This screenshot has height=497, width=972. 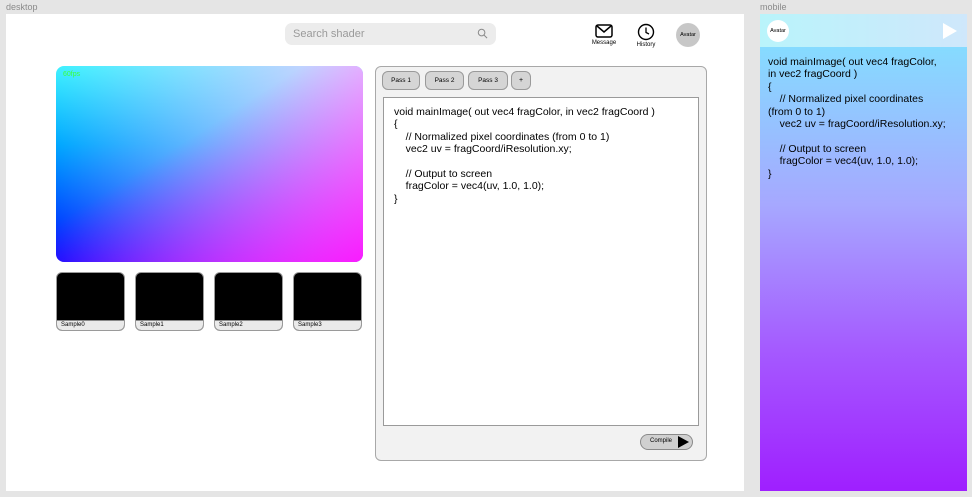 I want to click on envelope-icon, so click(x=604, y=31).